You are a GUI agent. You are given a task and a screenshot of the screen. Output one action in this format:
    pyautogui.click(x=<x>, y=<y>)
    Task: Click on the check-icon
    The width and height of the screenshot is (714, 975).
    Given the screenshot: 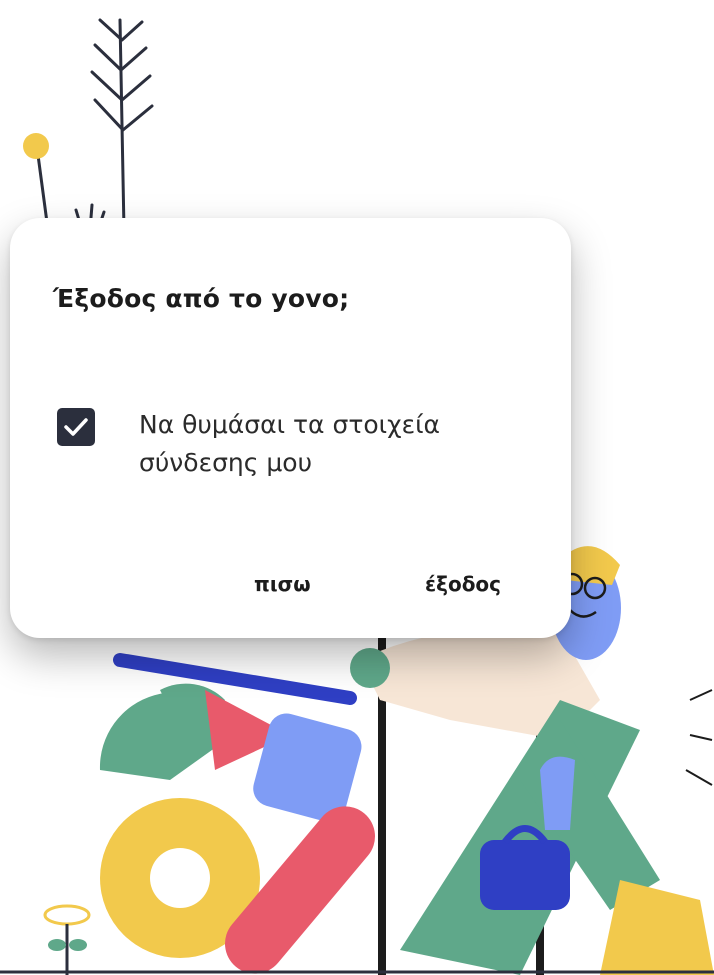 What is the action you would take?
    pyautogui.click(x=76, y=427)
    